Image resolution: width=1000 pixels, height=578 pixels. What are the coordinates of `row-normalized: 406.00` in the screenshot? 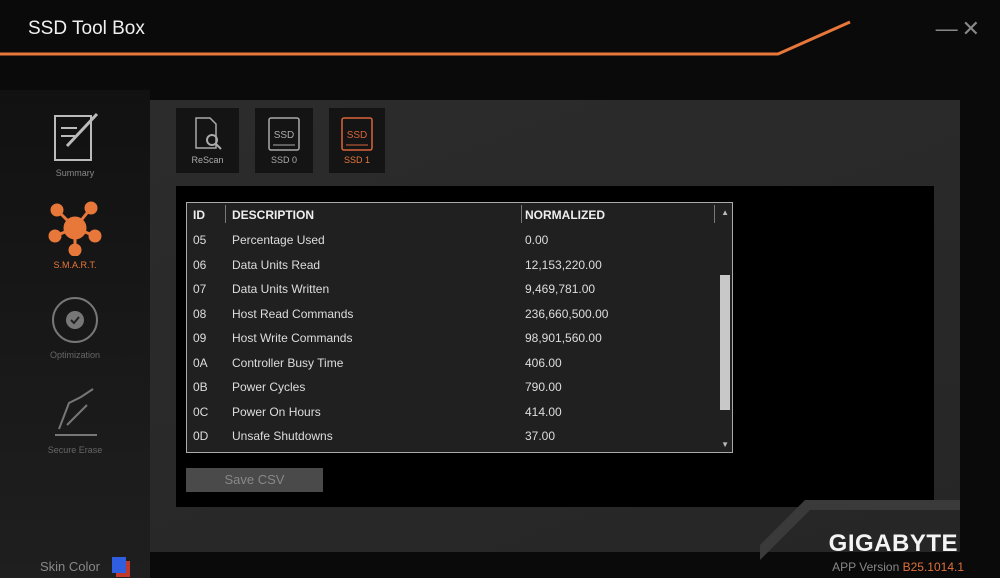 It's located at (543, 362).